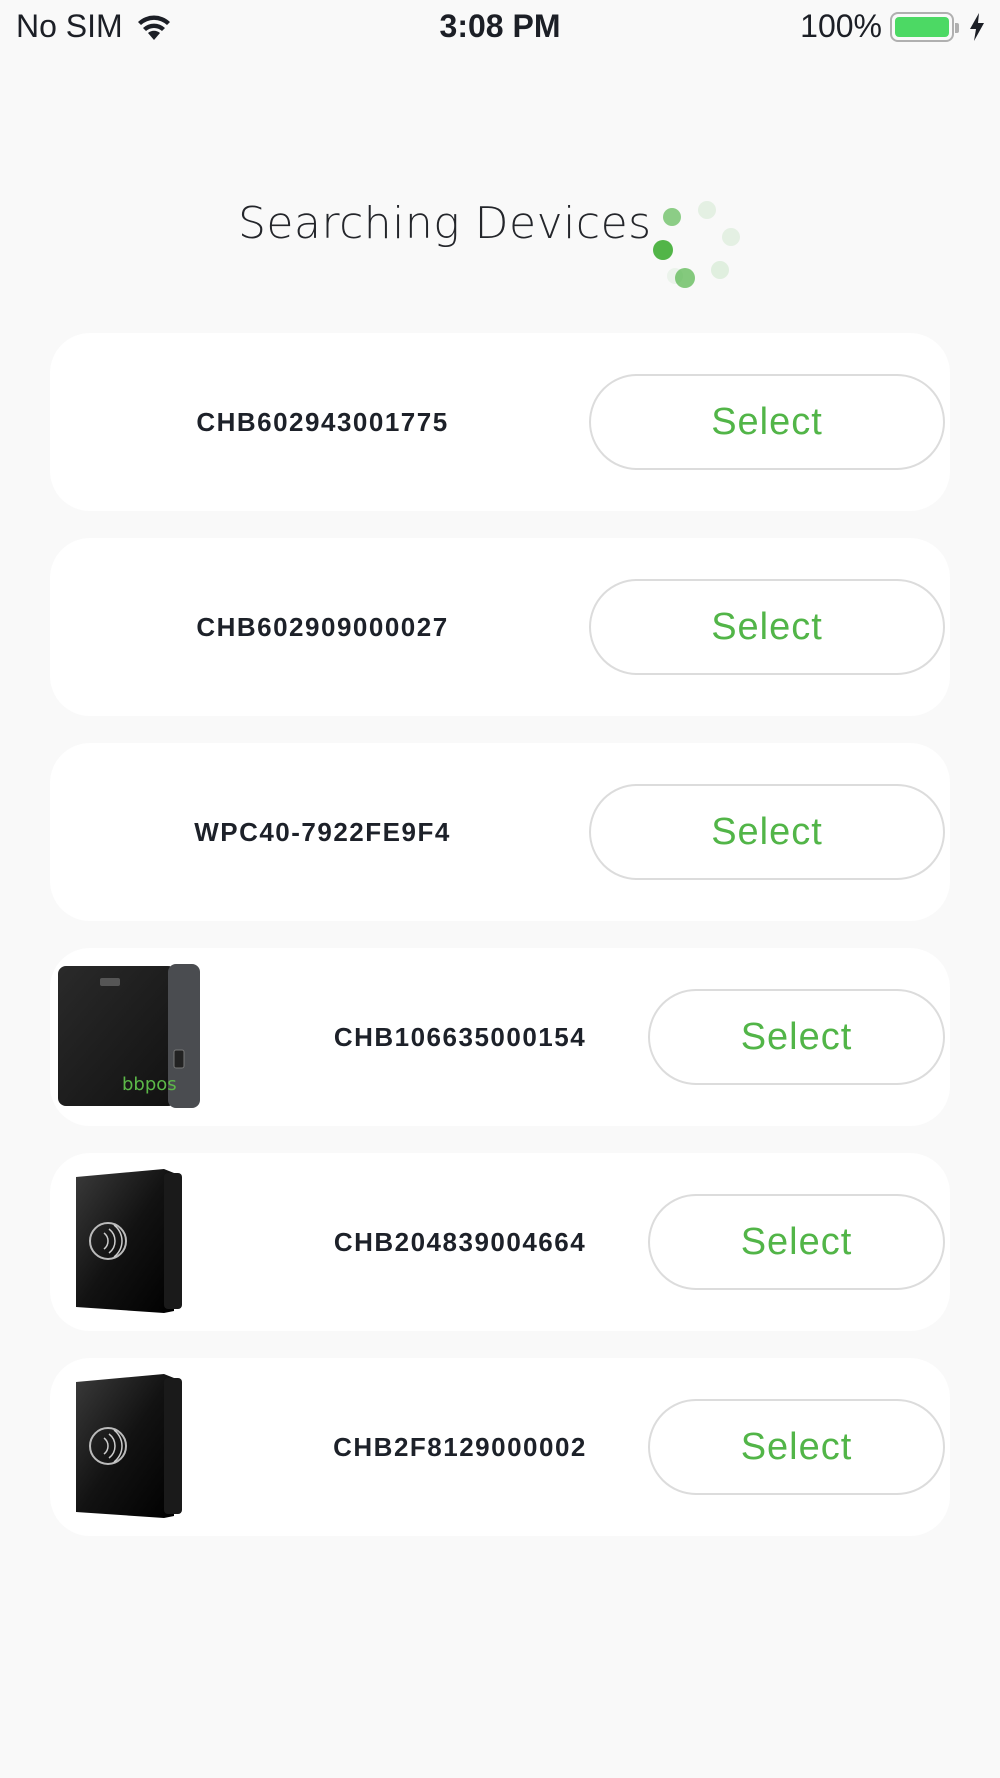 Image resolution: width=1000 pixels, height=1778 pixels. I want to click on battery-icon, so click(924, 26).